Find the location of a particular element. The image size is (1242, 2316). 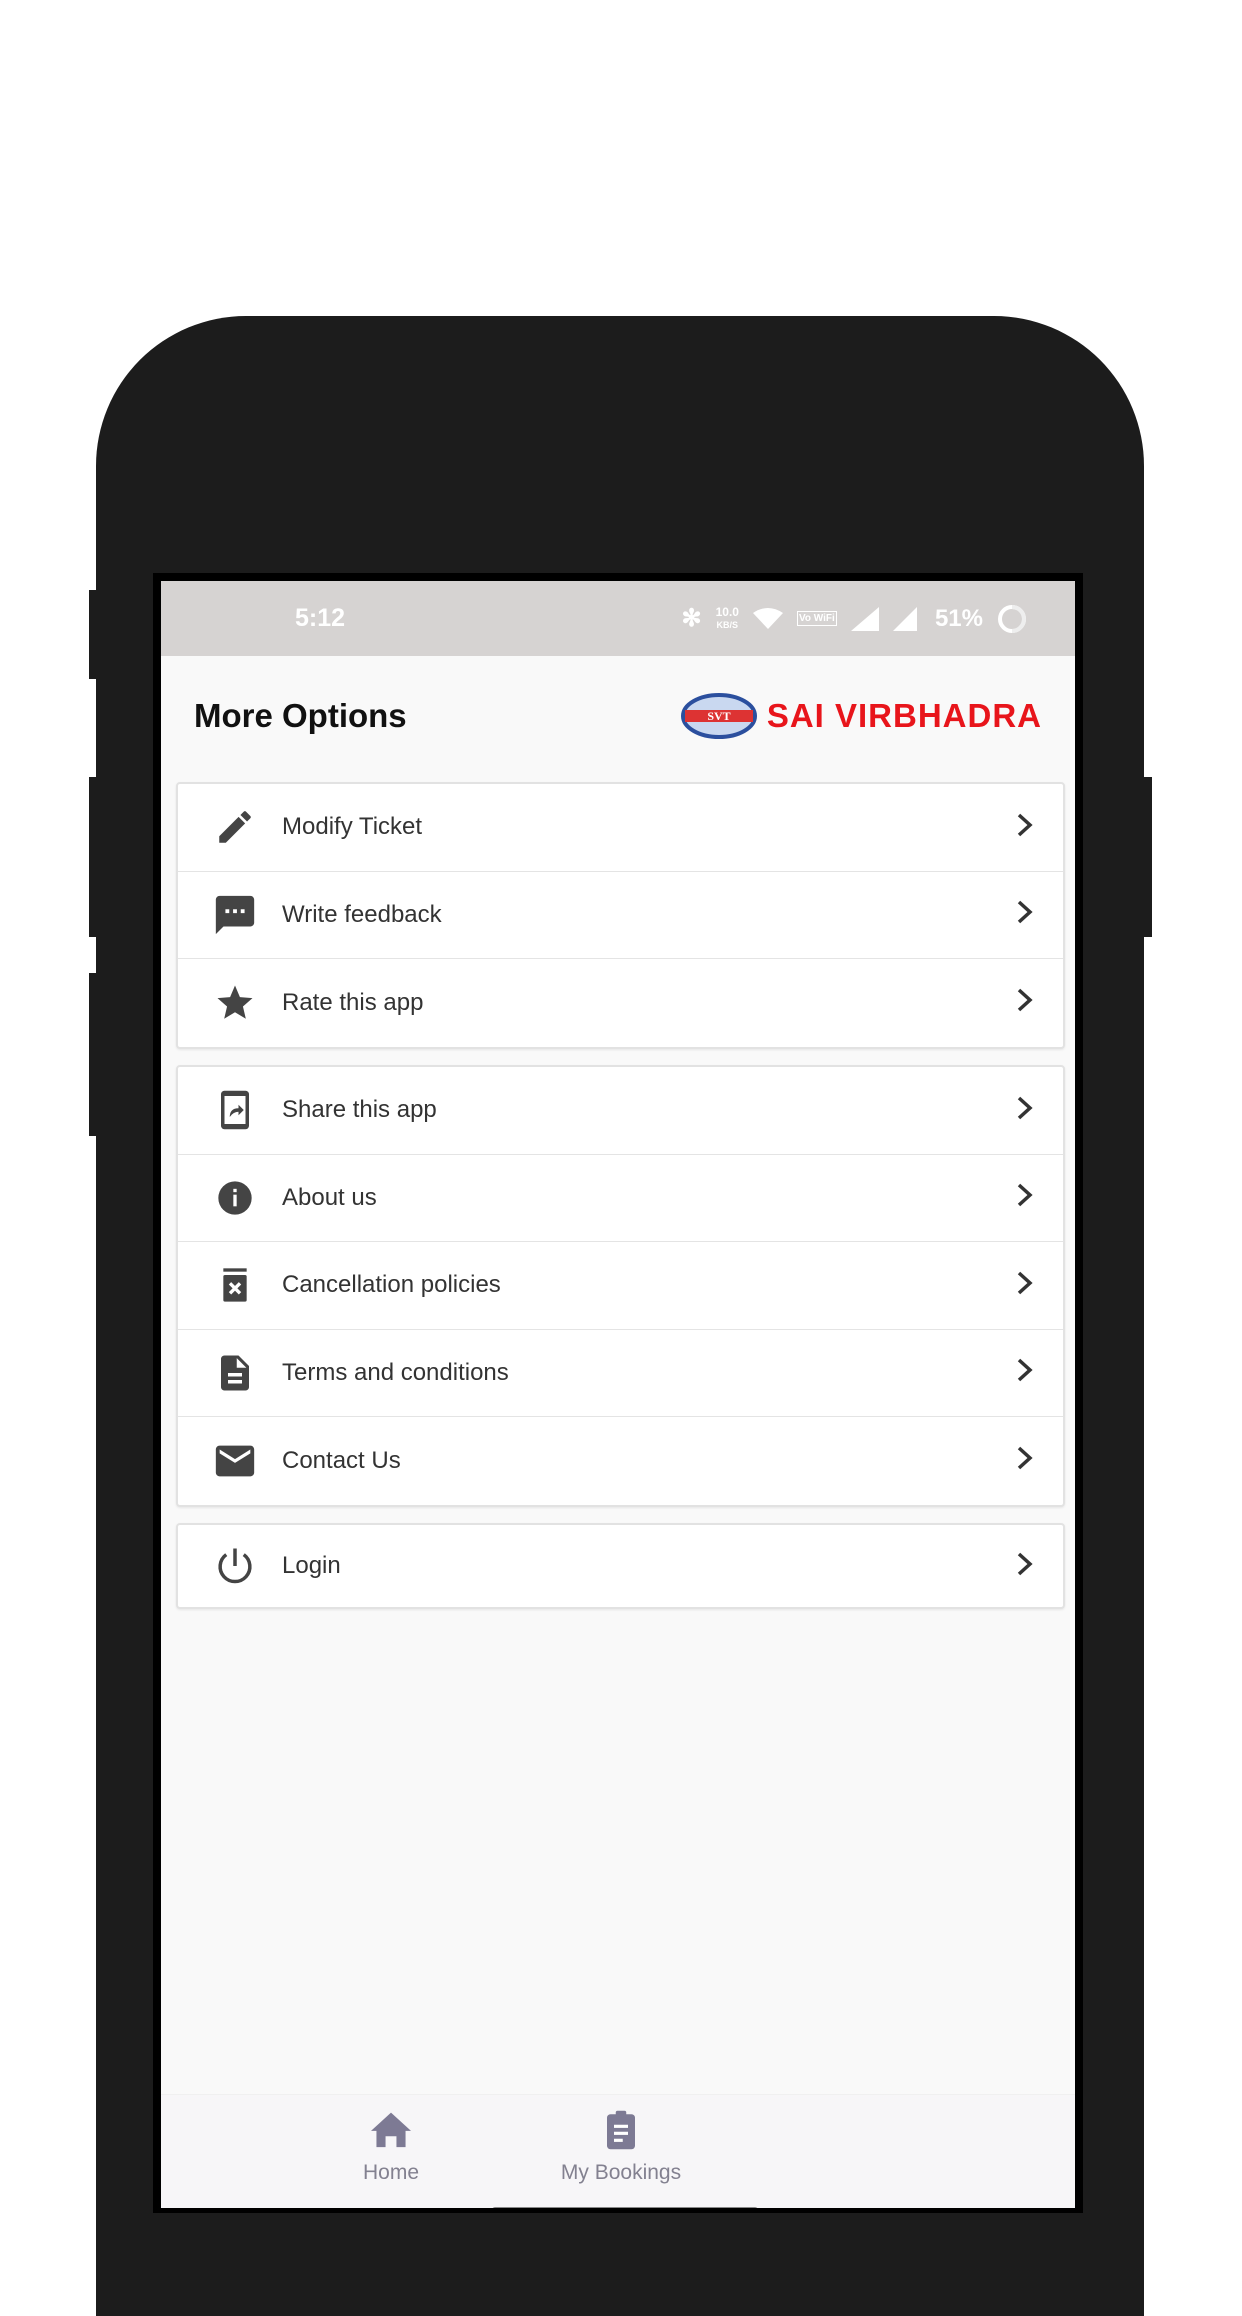

bluetooth-icon: ✻ is located at coordinates (691, 618).